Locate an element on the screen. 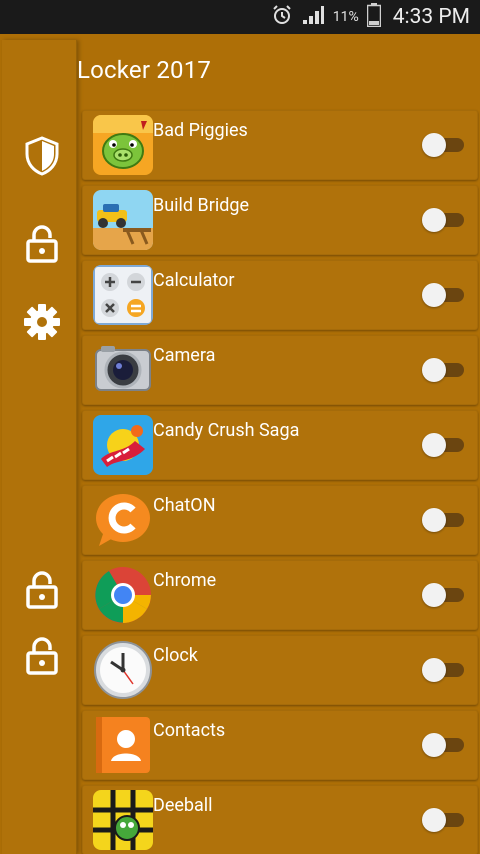 The height and width of the screenshot is (854, 480). signal-icon is located at coordinates (313, 17).